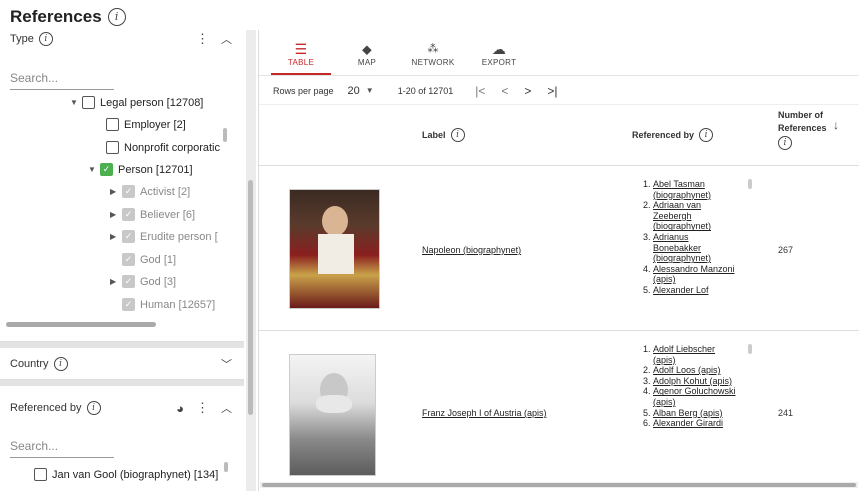 The image size is (859, 491). Describe the element at coordinates (301, 62) in the screenshot. I see `tab-label: TABLE` at that location.